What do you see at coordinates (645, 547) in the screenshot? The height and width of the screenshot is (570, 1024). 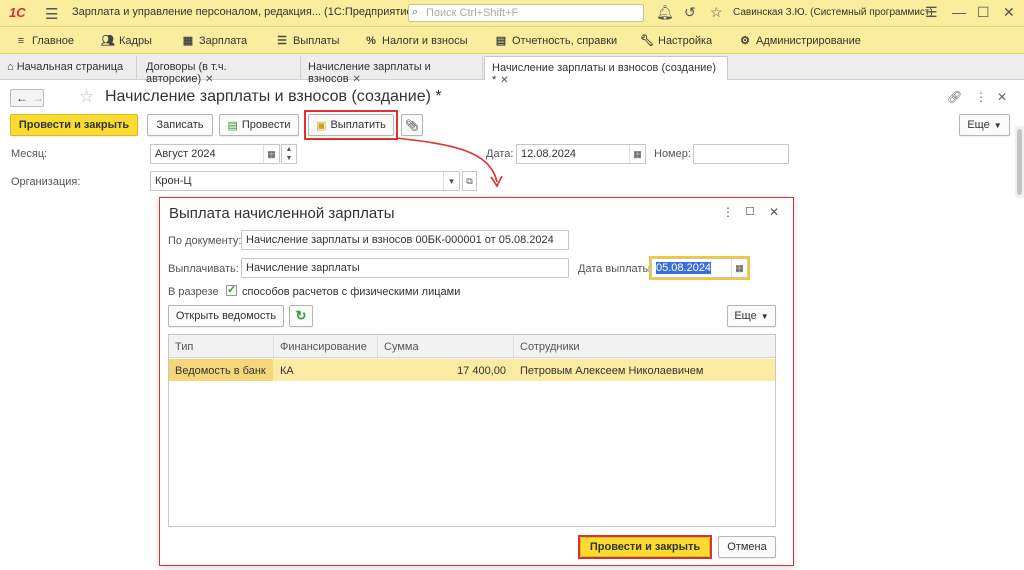 I see `dialog-post-close-button: Провести и закрыть` at bounding box center [645, 547].